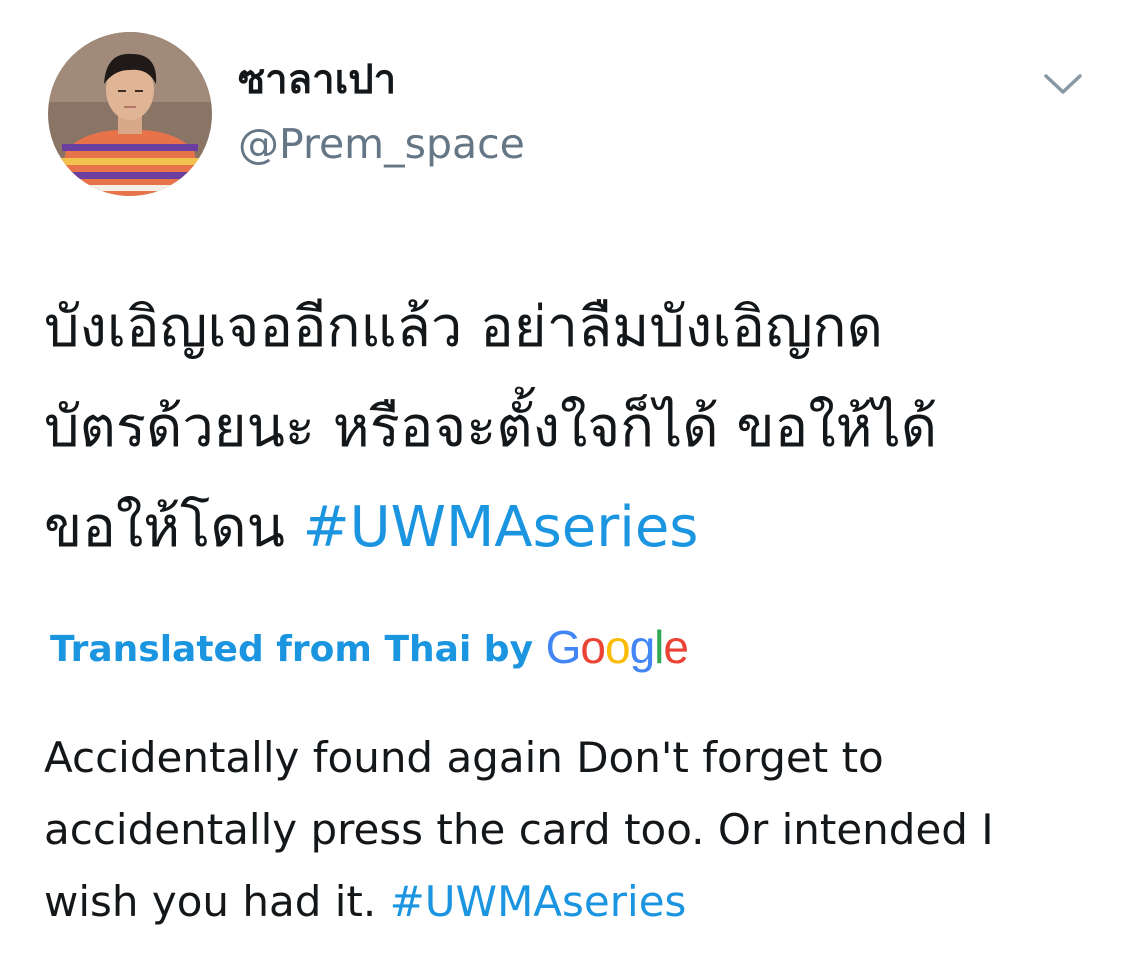 Image resolution: width=1125 pixels, height=967 pixels. I want to click on display-name: ซาลาเปา, so click(317, 80).